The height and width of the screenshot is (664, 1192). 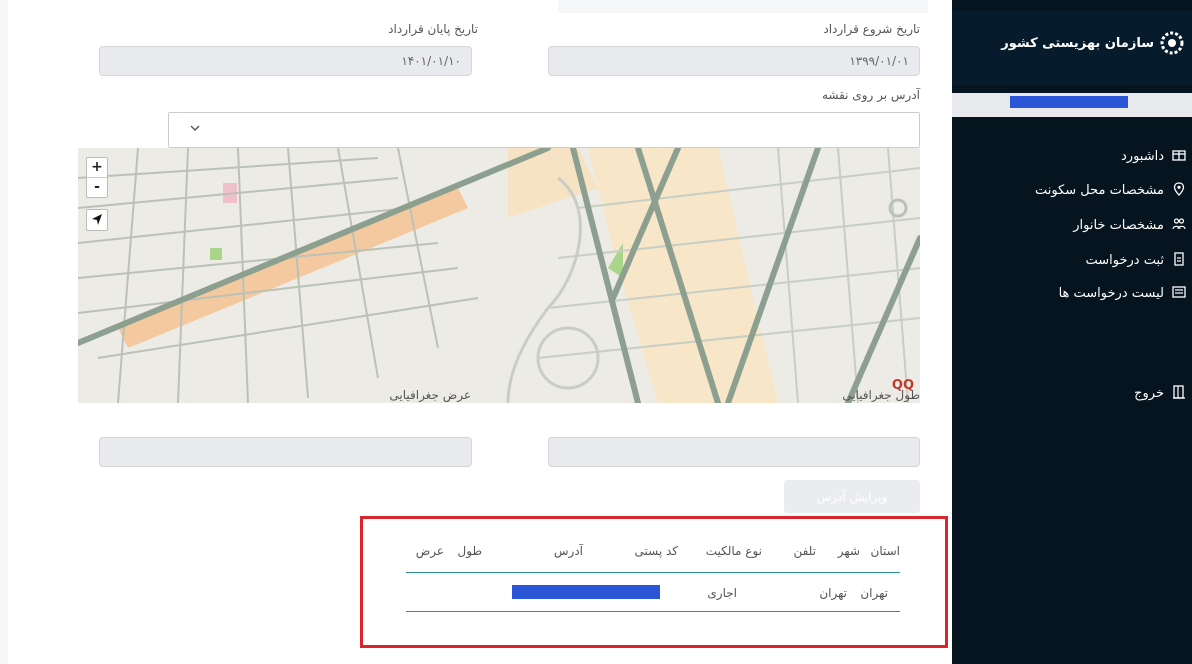 I want to click on highlight-box, so click(x=654, y=582).